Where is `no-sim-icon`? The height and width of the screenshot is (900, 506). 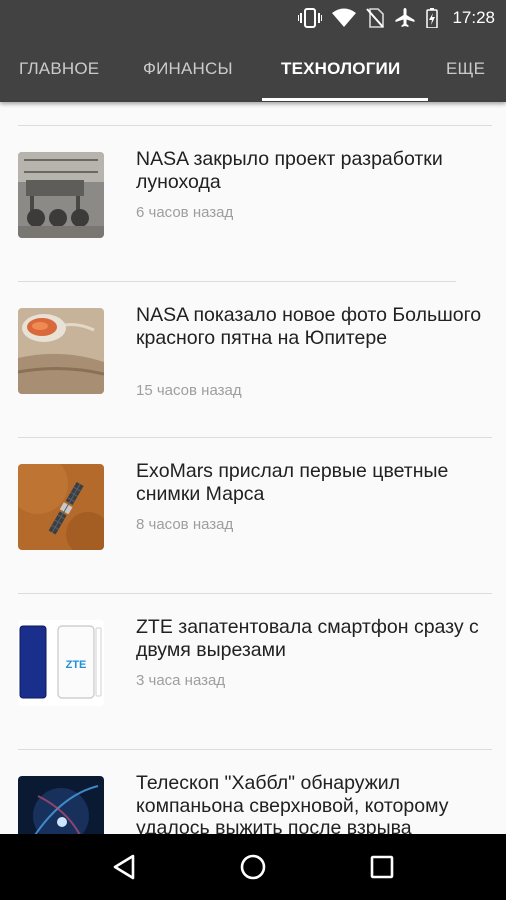 no-sim-icon is located at coordinates (375, 18).